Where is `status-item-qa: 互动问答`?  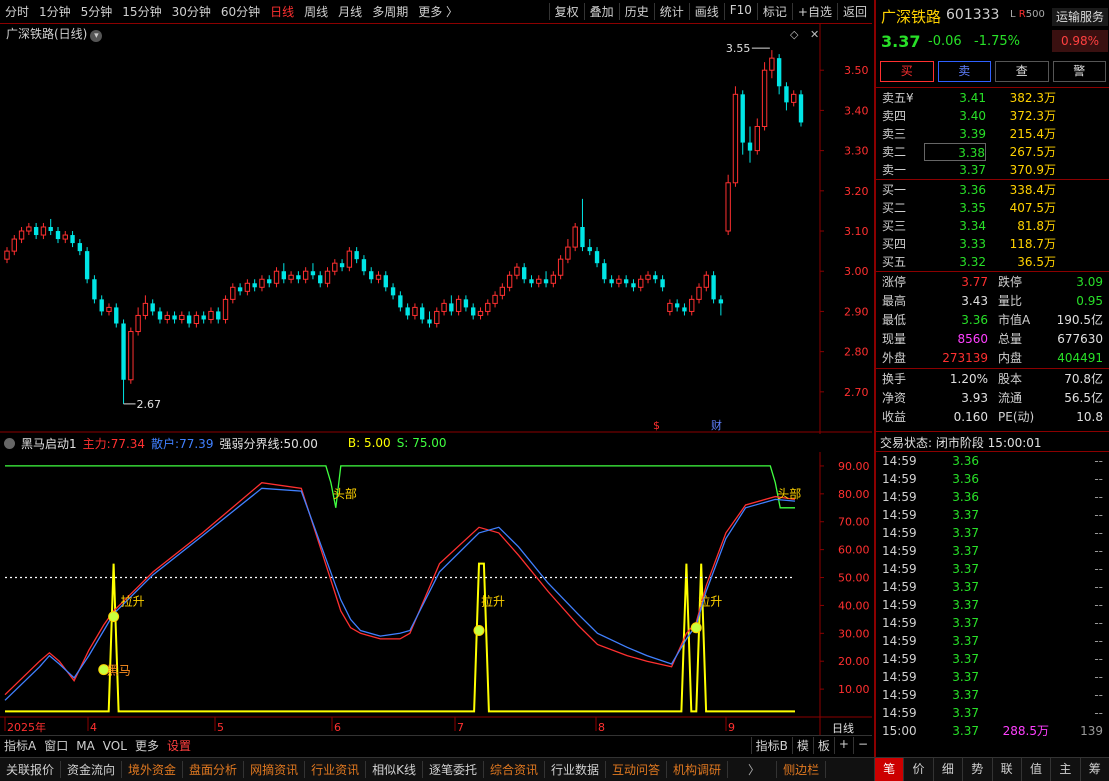
status-item-qa: 互动问答 is located at coordinates (637, 769).